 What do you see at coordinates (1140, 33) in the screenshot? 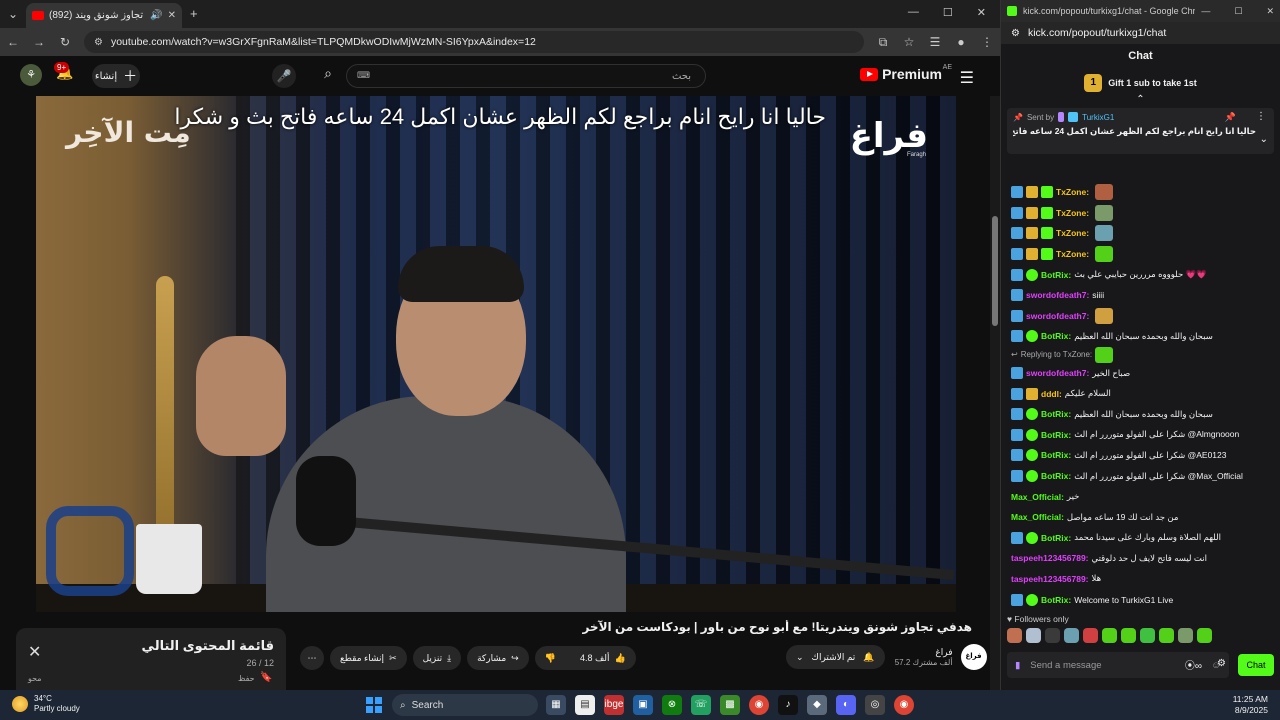
I see `kick-address-bar: ⚙ kick.com/popout/turkixg1/chat` at bounding box center [1140, 33].